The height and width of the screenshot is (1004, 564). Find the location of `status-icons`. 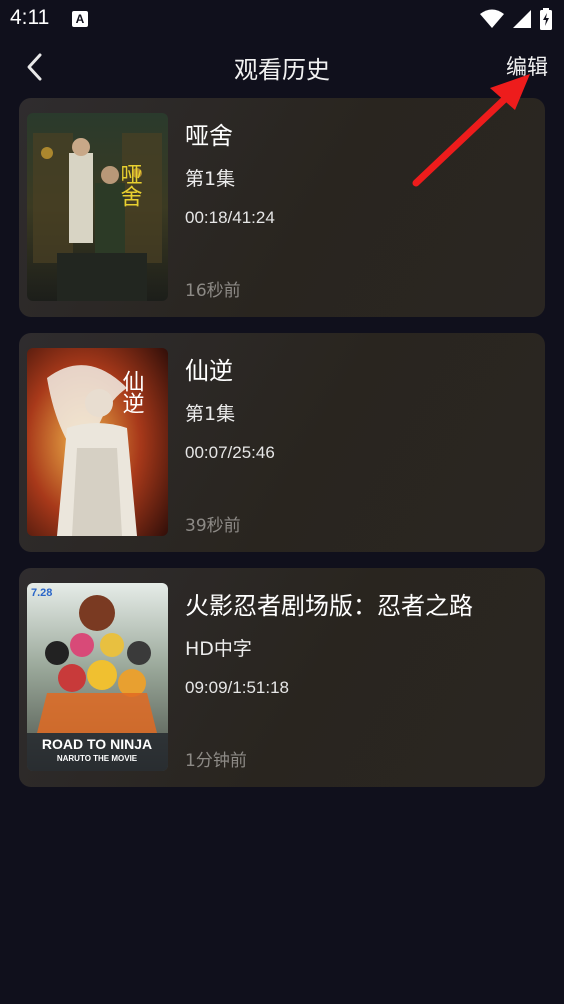

status-icons is located at coordinates (516, 19).